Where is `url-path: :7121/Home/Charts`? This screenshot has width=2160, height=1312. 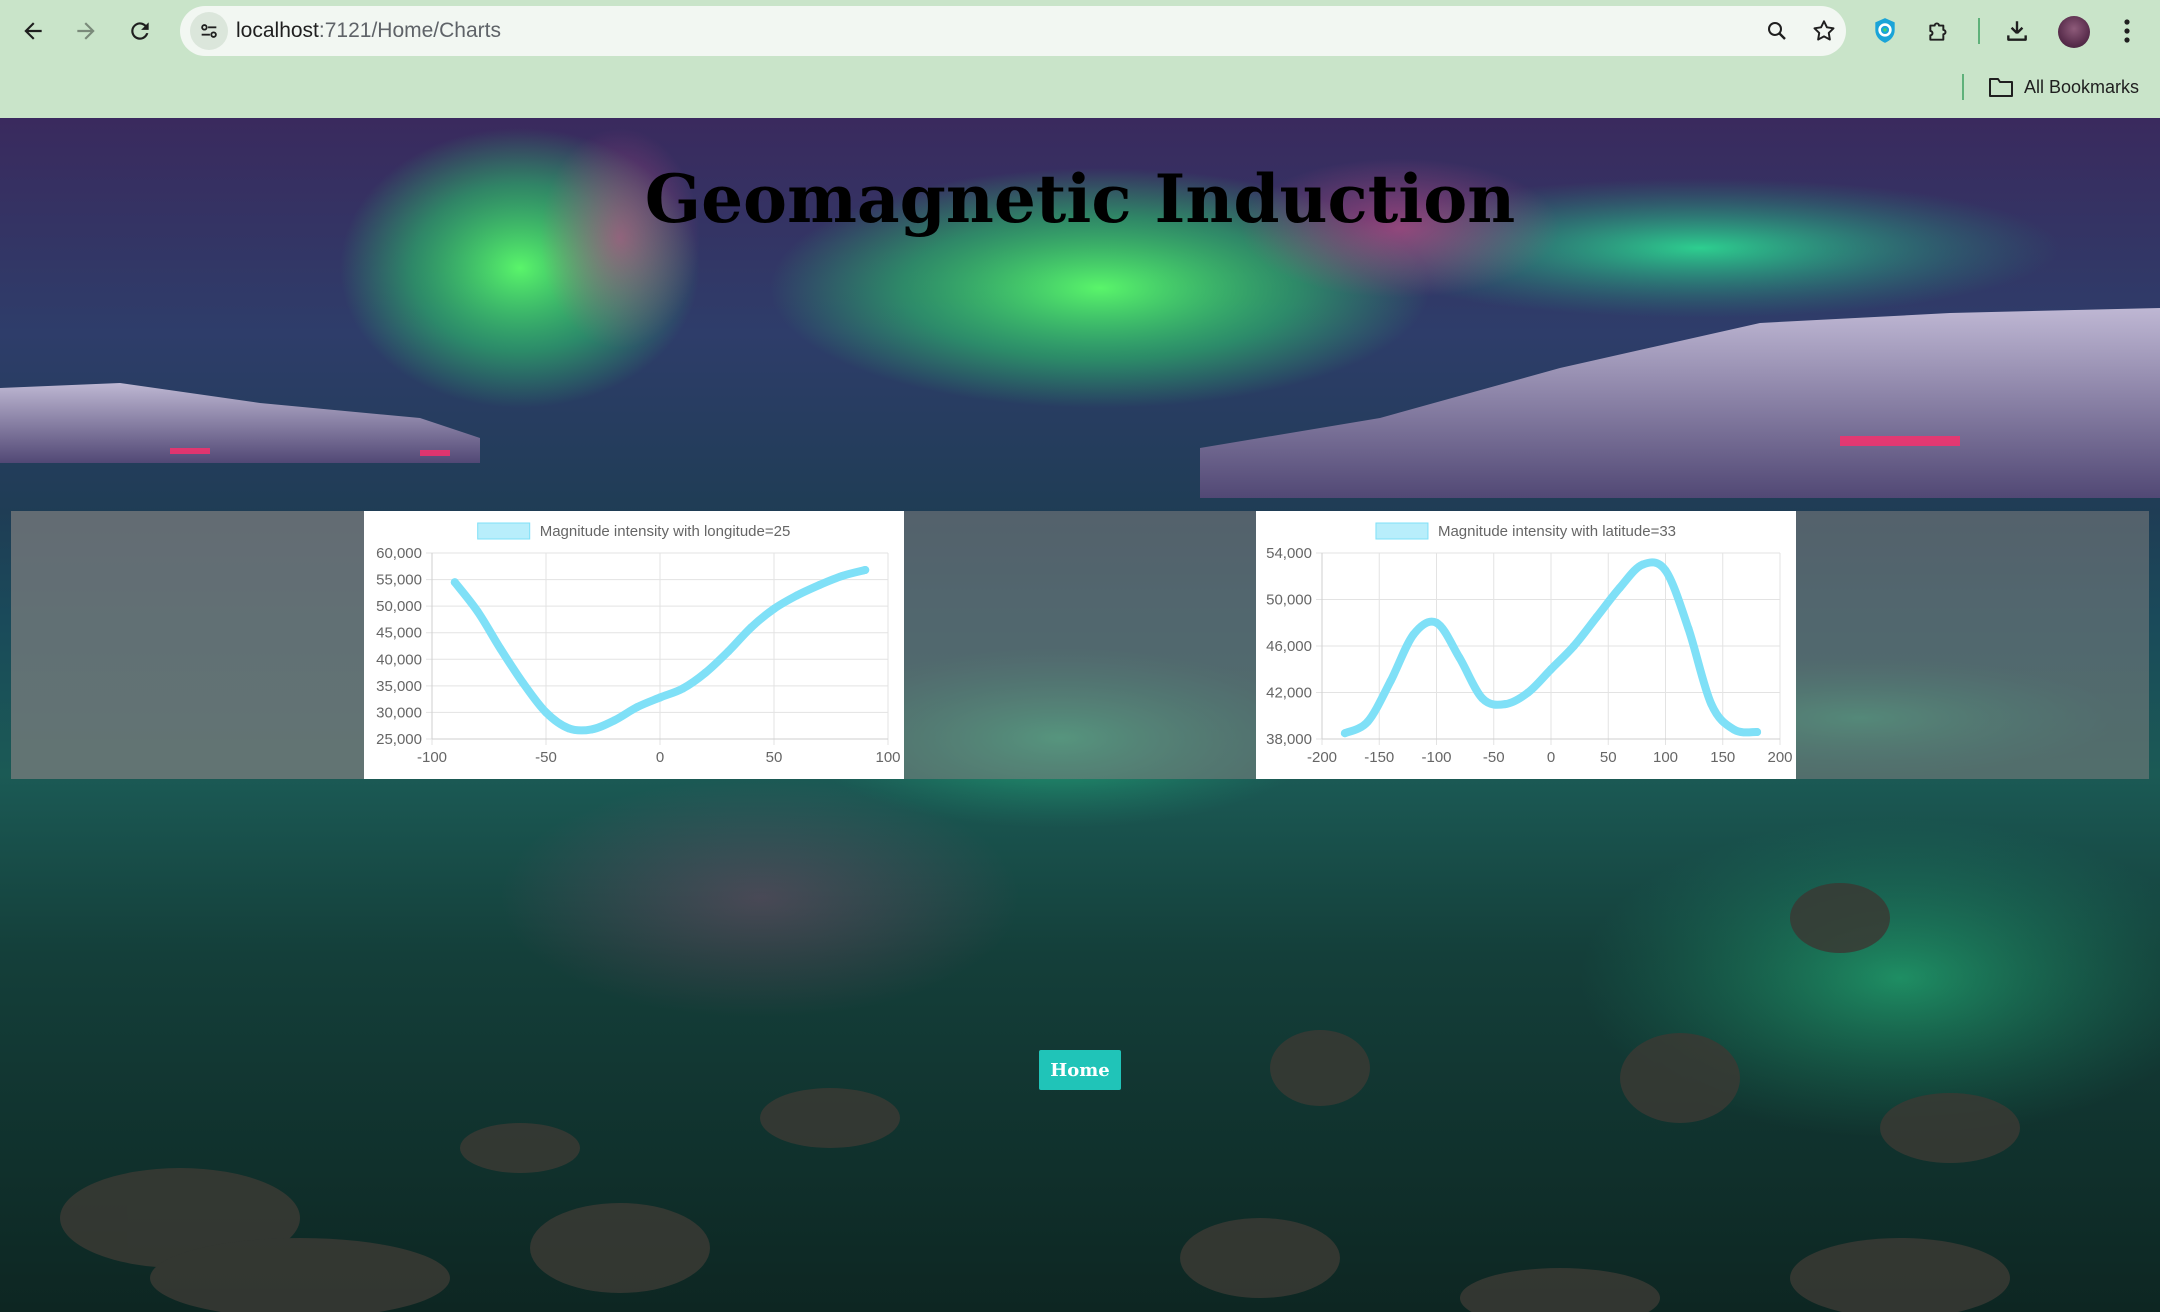
url-path: :7121/Home/Charts is located at coordinates (409, 30).